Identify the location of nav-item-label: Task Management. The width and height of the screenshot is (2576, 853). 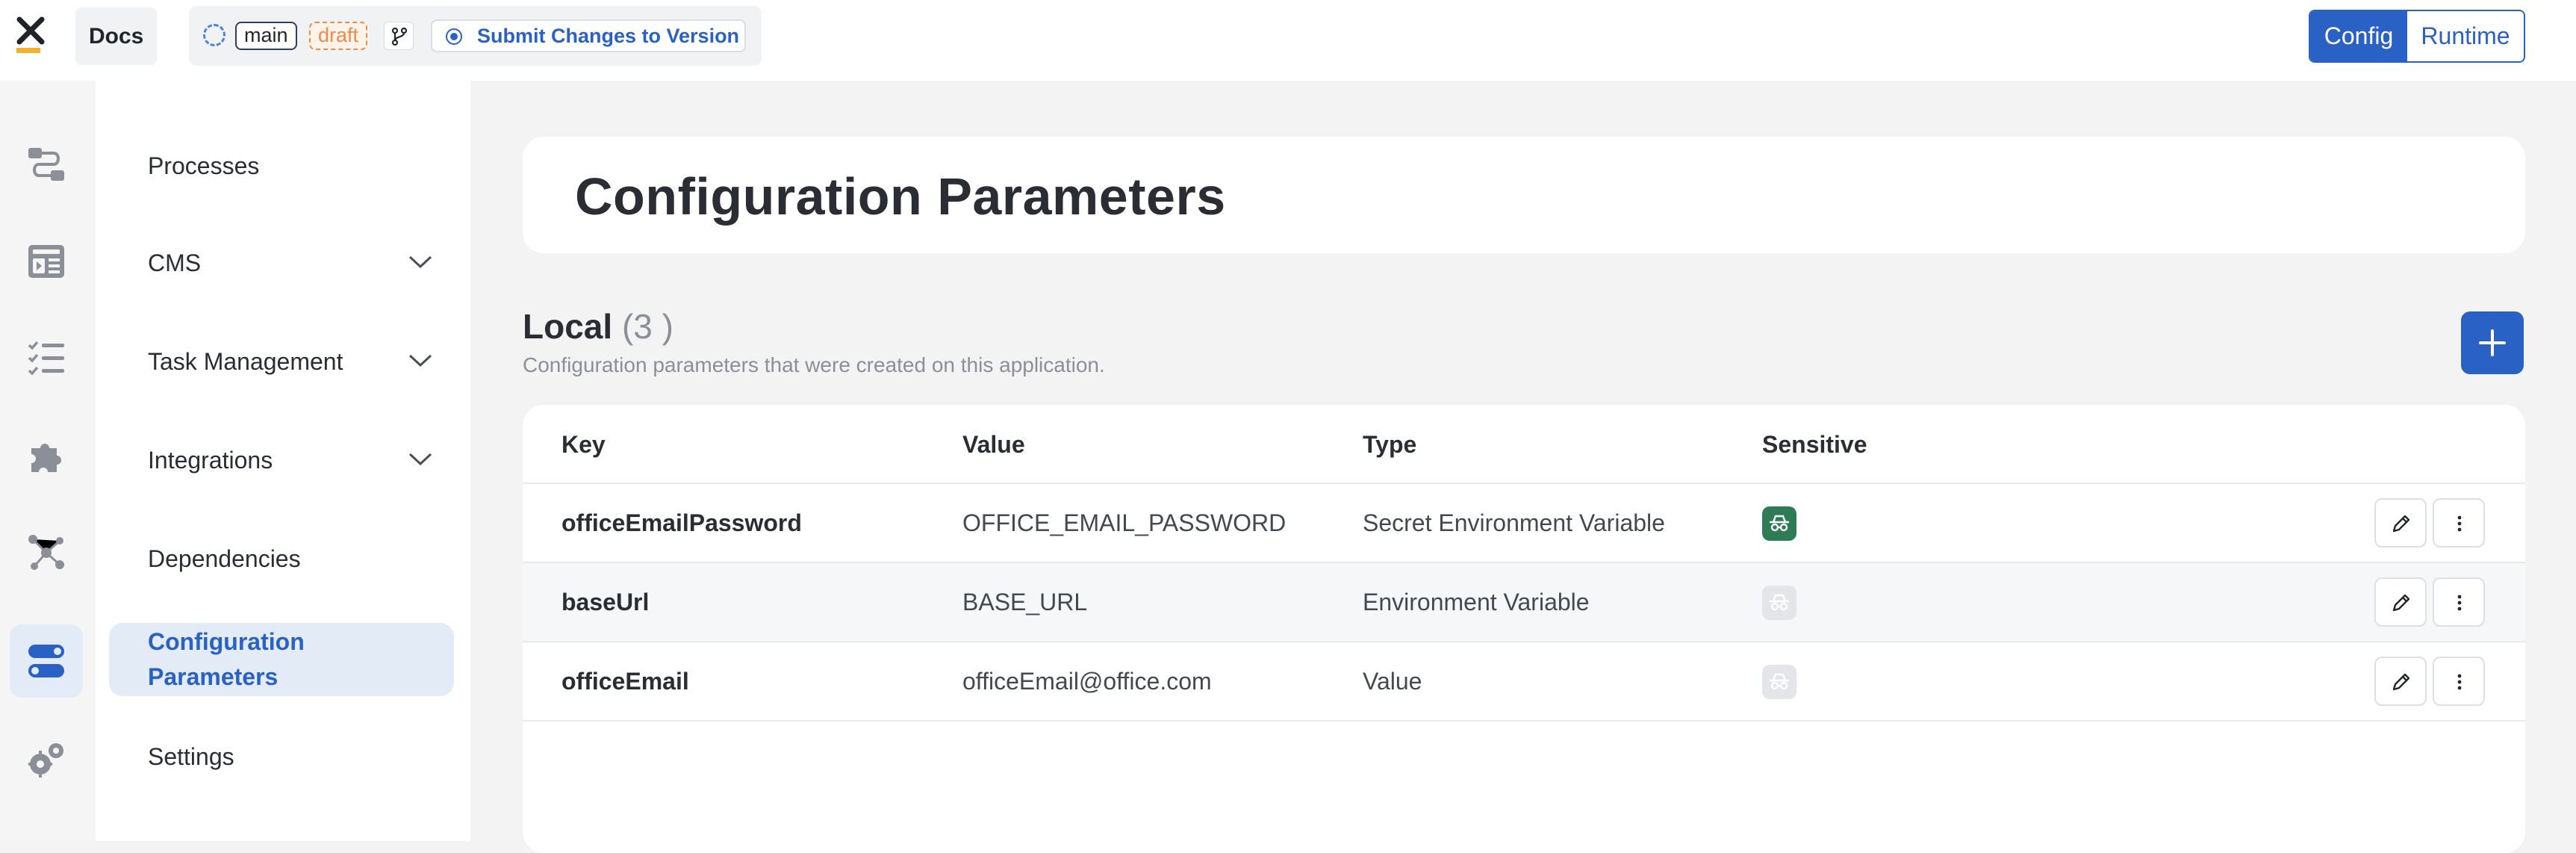
(245, 361).